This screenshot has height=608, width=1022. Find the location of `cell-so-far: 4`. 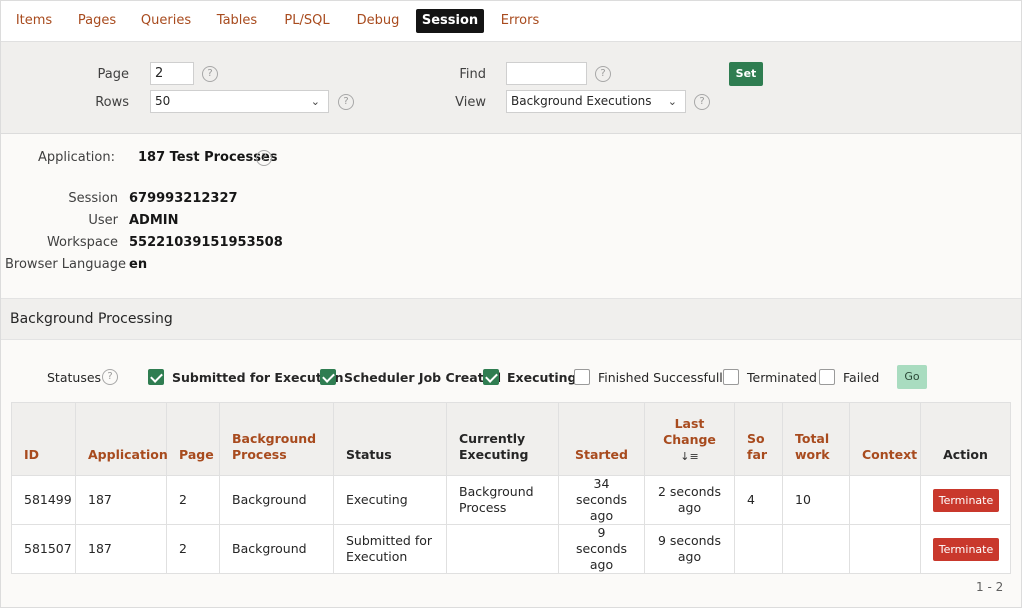

cell-so-far: 4 is located at coordinates (758, 500).